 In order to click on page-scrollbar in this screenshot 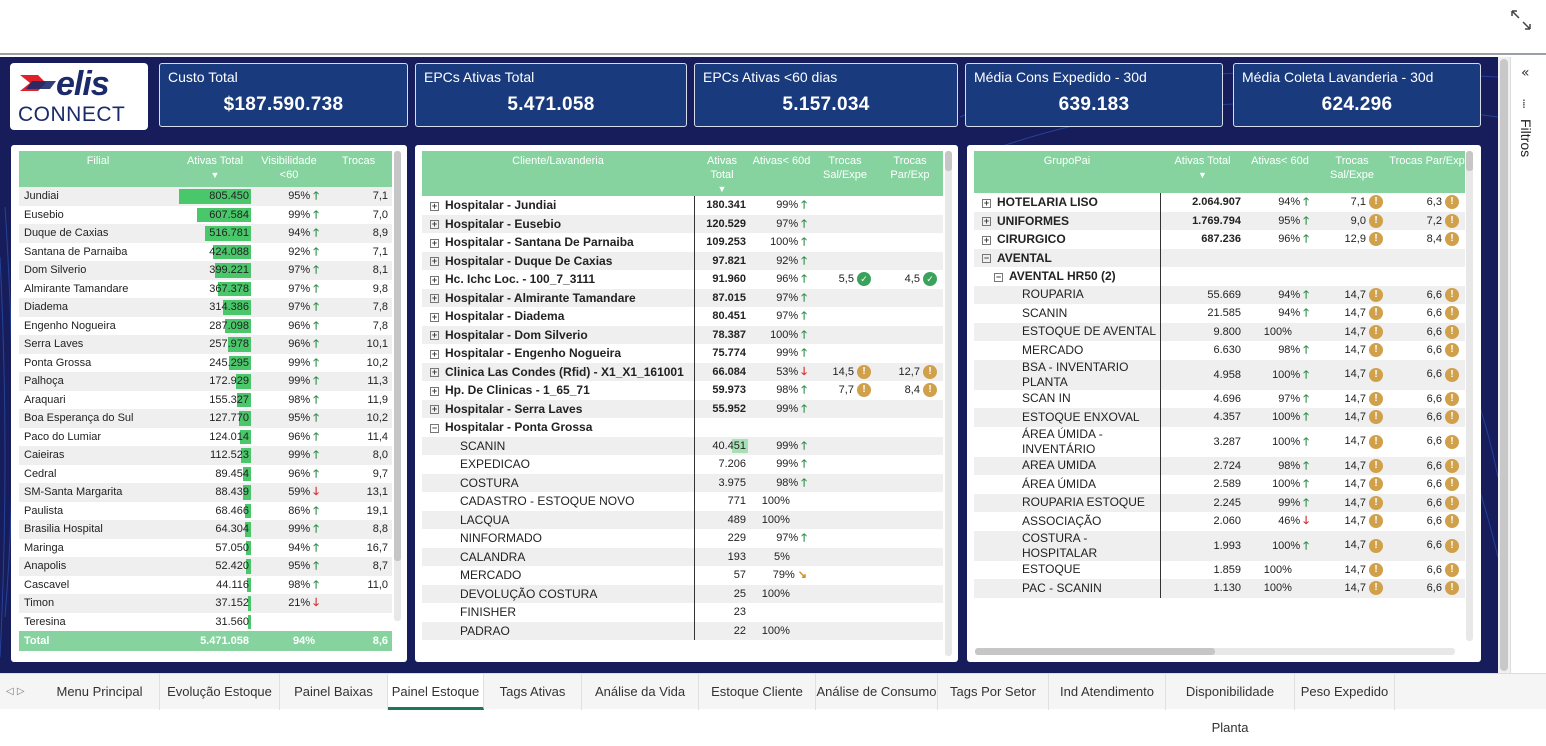, I will do `click(1504, 365)`.